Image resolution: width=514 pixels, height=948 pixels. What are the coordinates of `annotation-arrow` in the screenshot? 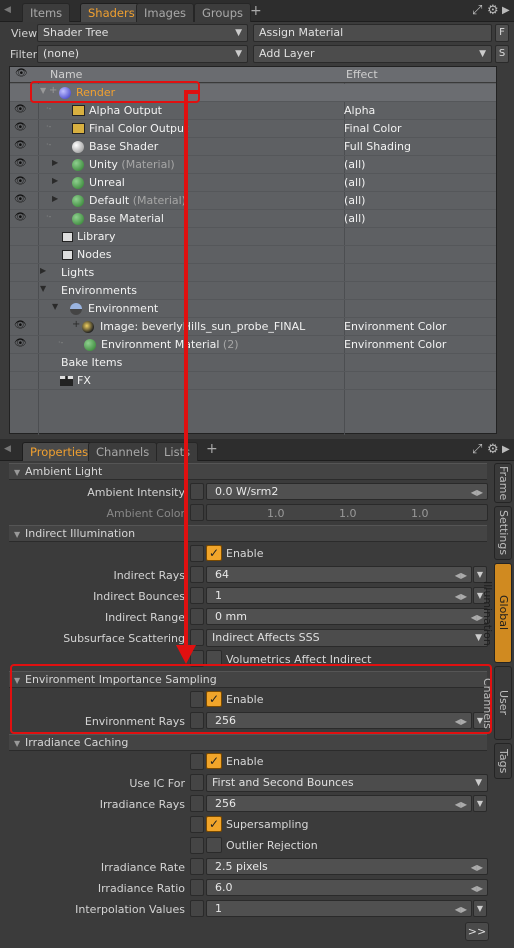 It's located at (187, 377).